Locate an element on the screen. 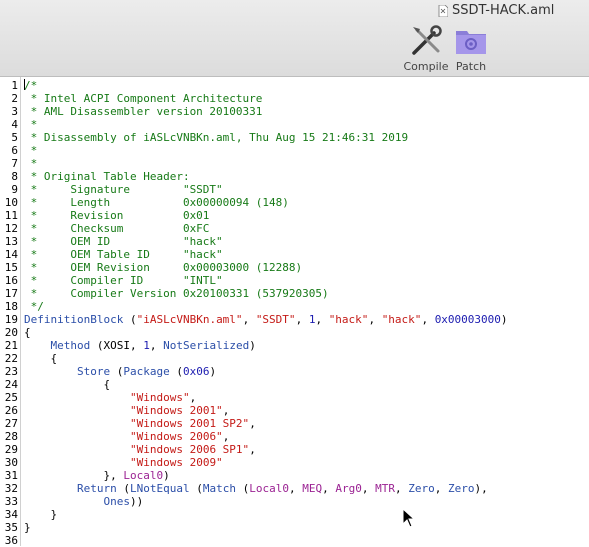  line-number: 4 is located at coordinates (14, 124).